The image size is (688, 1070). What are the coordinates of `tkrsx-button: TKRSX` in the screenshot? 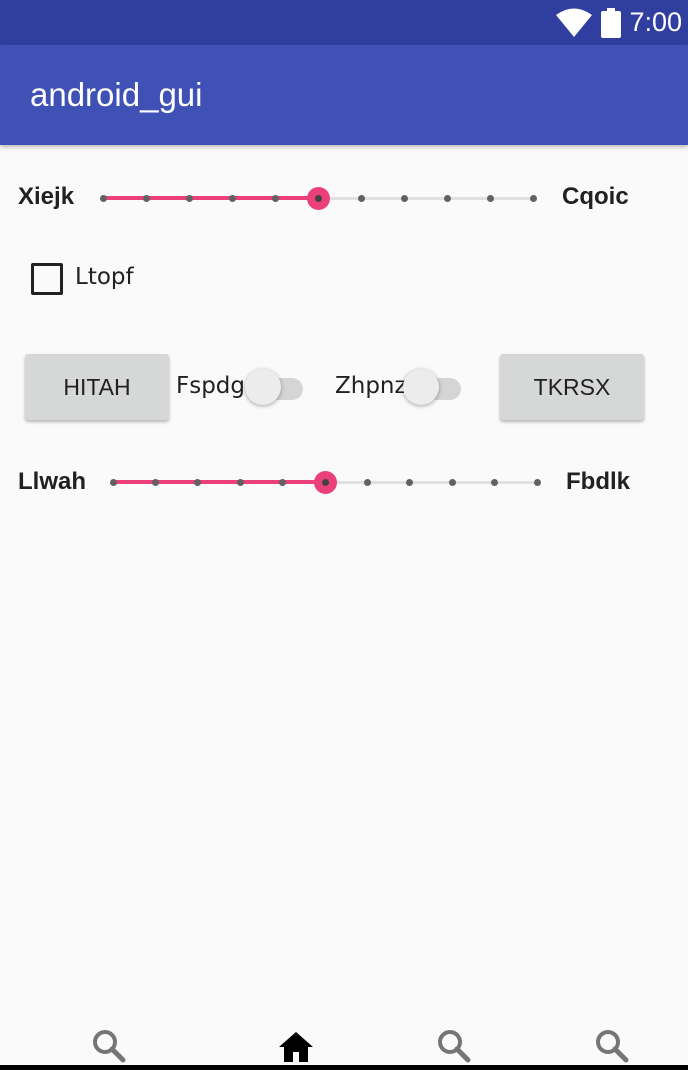 It's located at (572, 387).